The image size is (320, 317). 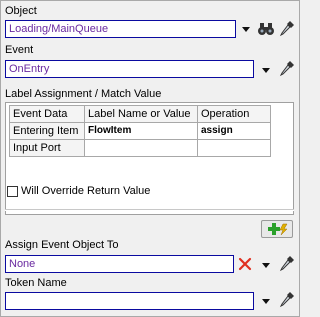 What do you see at coordinates (21, 11) in the screenshot?
I see `object-label: Object` at bounding box center [21, 11].